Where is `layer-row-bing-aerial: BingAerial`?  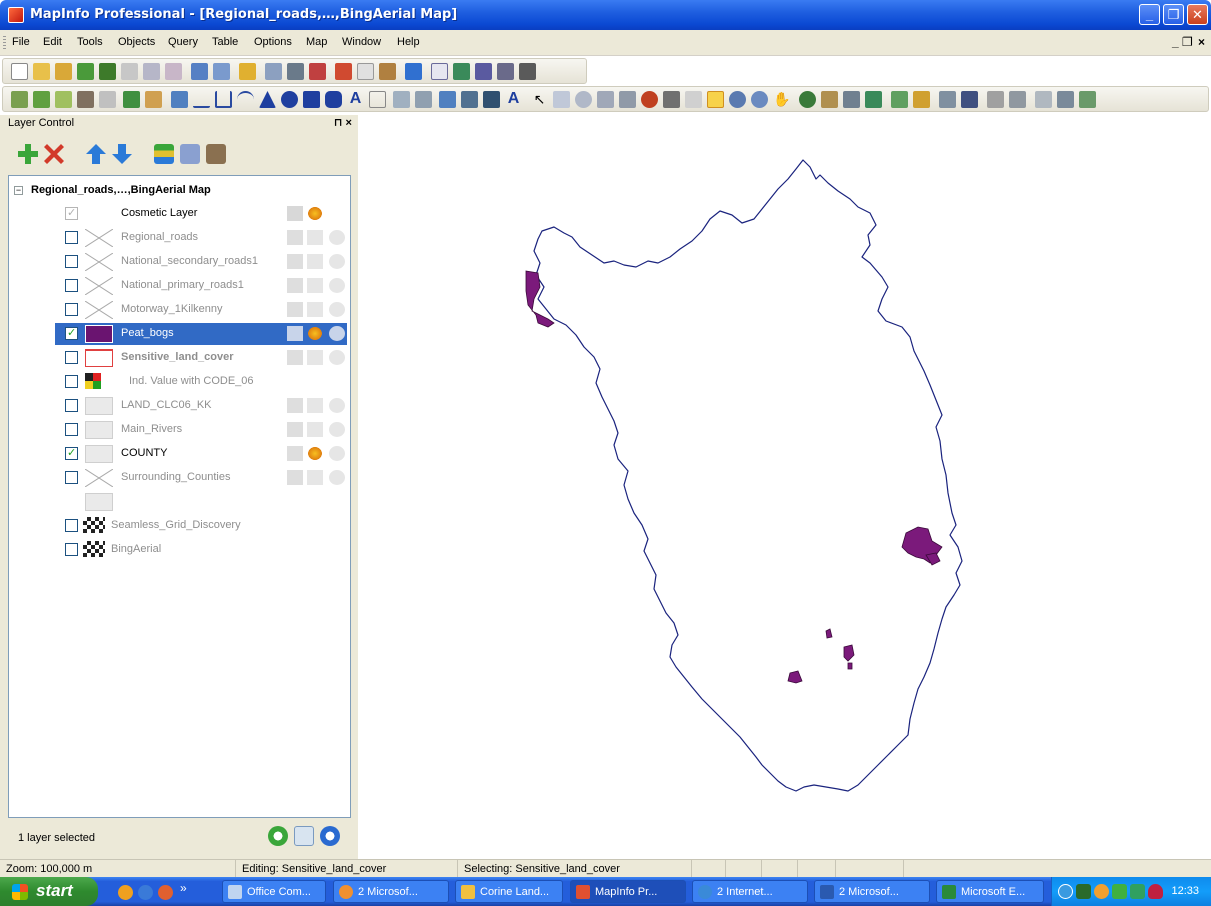 layer-row-bing-aerial: BingAerial is located at coordinates (201, 550).